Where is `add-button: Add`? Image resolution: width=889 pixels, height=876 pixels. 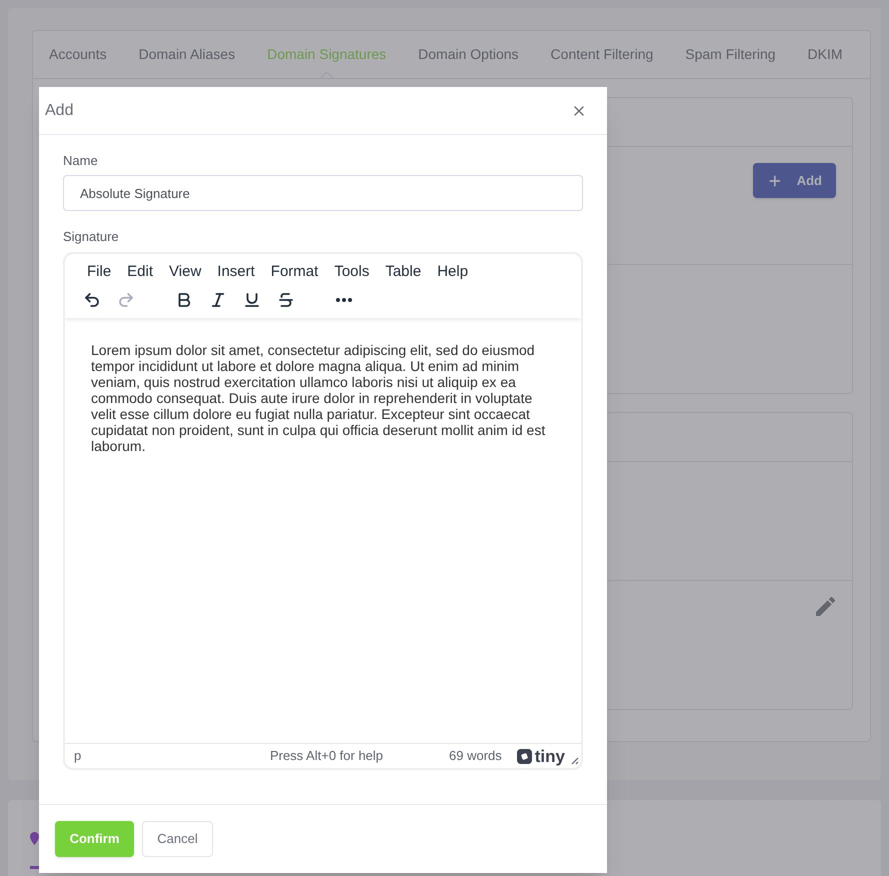
add-button: Add is located at coordinates (794, 180).